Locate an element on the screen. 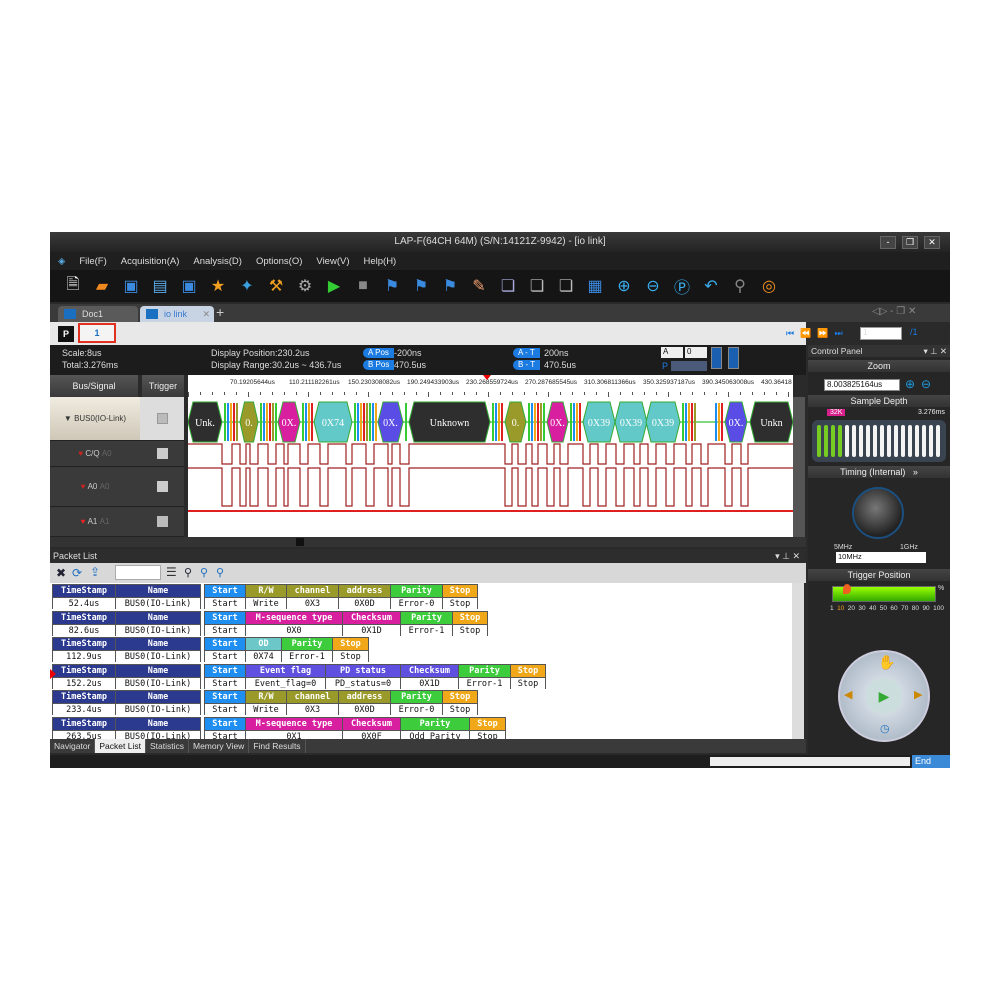  find-icon: ⚲ is located at coordinates (188, 572).